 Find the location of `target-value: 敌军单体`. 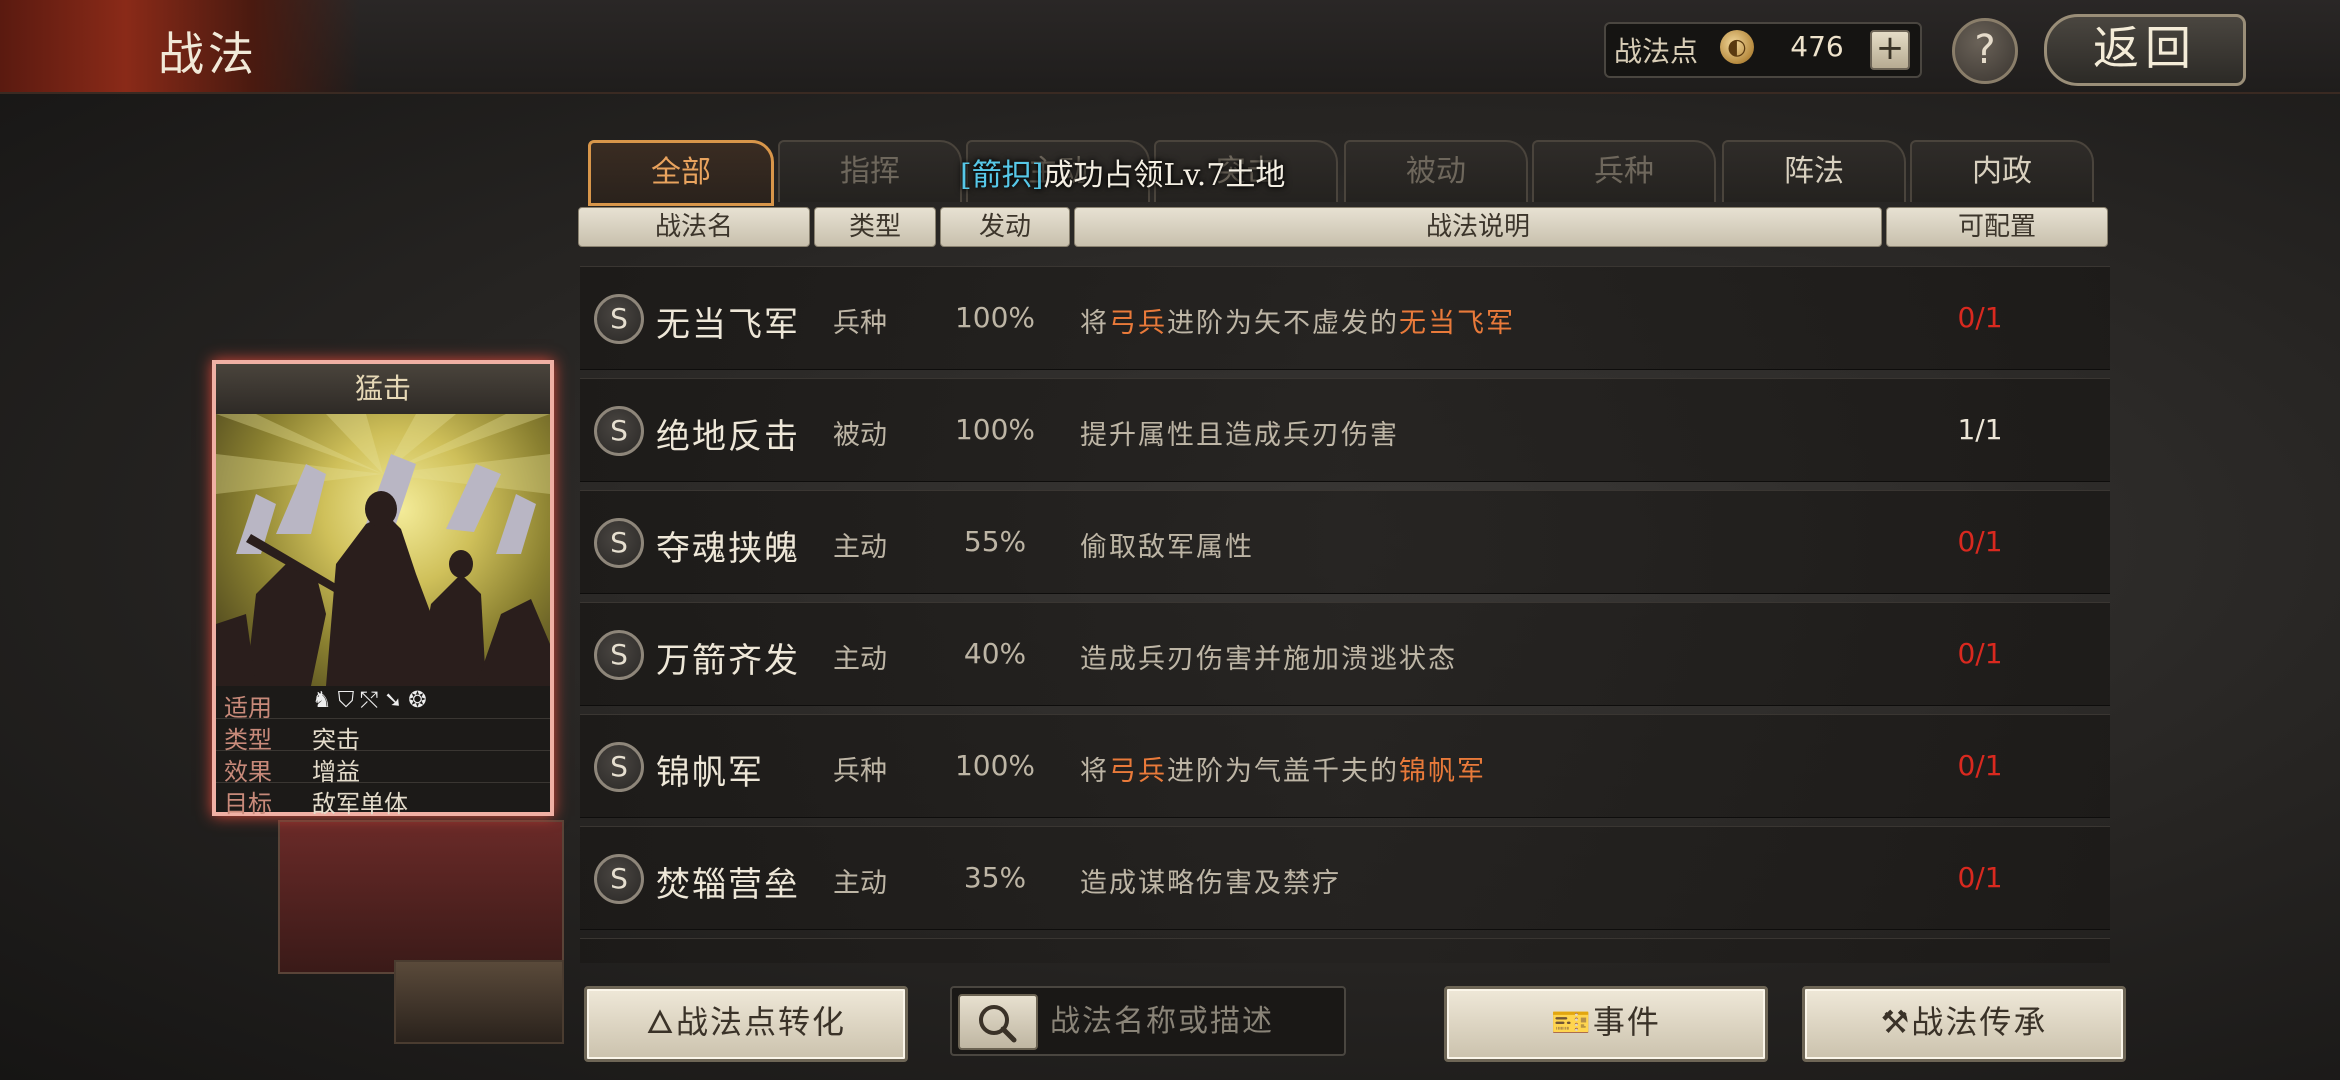

target-value: 敌军单体 is located at coordinates (360, 804).